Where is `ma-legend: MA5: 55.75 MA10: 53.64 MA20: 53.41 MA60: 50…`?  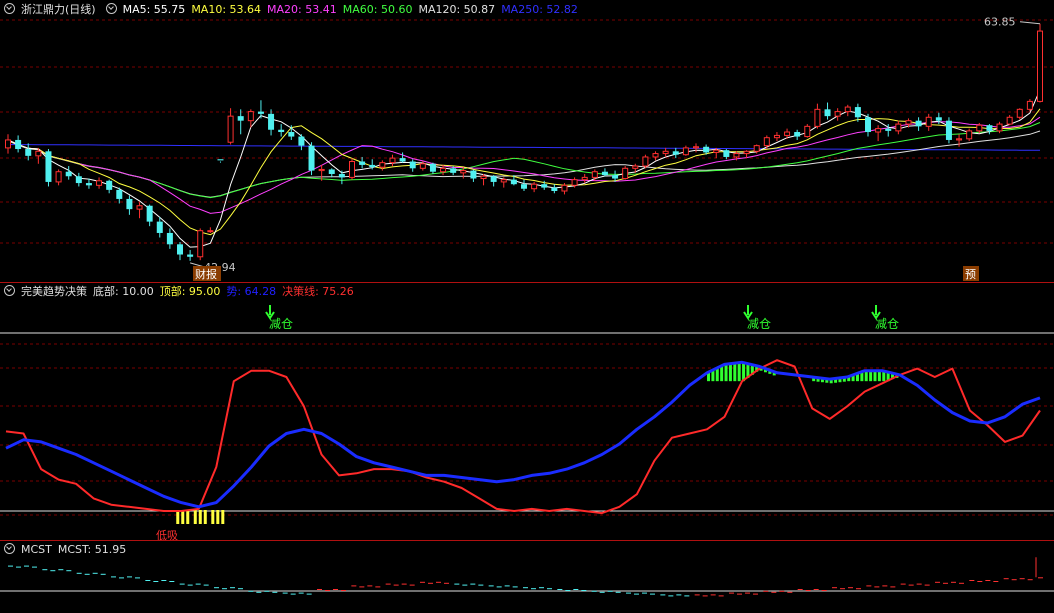 ma-legend: MA5: 55.75 MA10: 53.64 MA20: 53.41 MA60: 50… is located at coordinates (353, 9).